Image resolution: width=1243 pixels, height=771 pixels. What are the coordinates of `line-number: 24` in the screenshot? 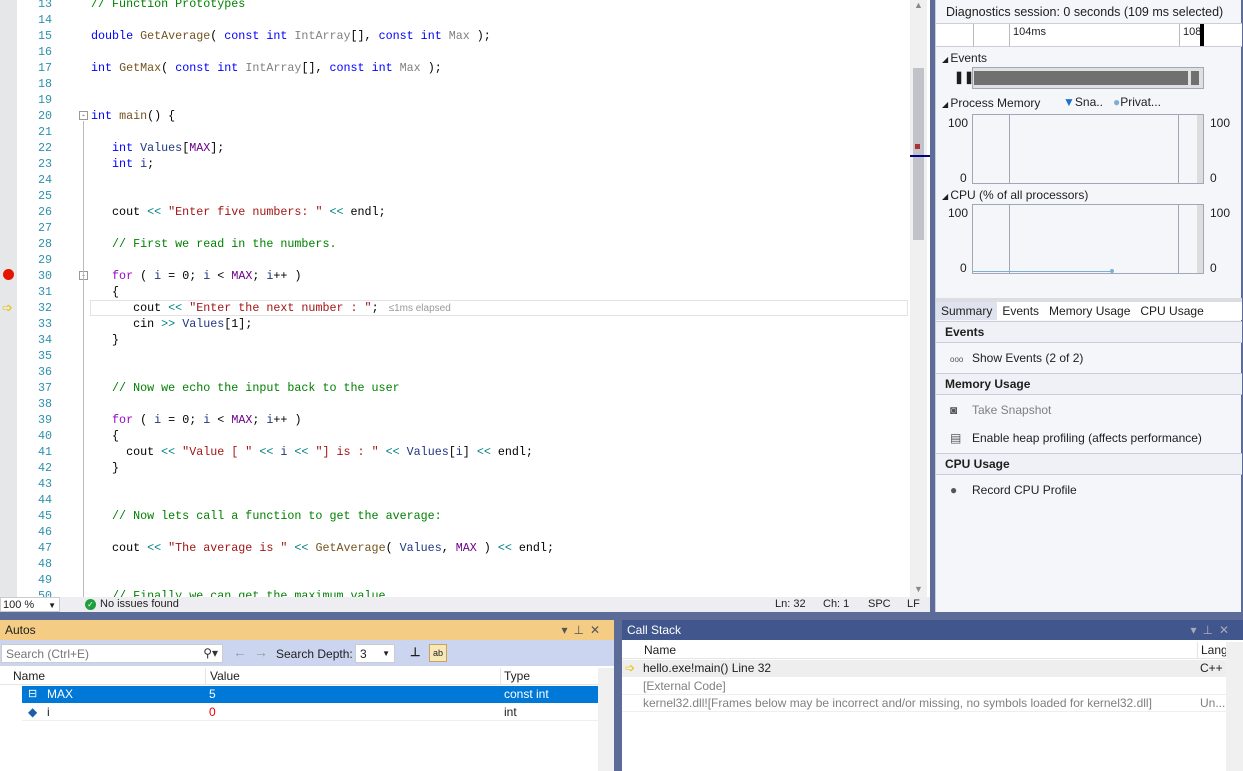 It's located at (44, 180).